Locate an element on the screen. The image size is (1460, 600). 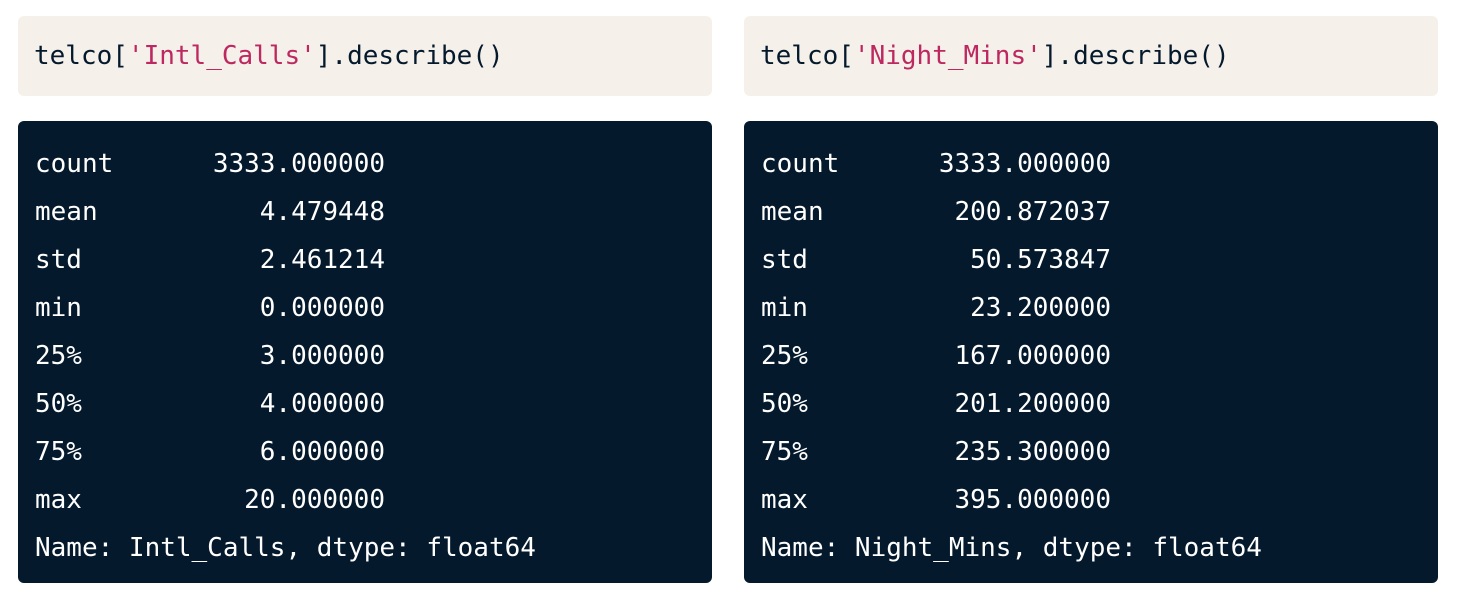
code-cell-intl-calls: telco['Intl_Calls'].describe() is located at coordinates (365, 56).